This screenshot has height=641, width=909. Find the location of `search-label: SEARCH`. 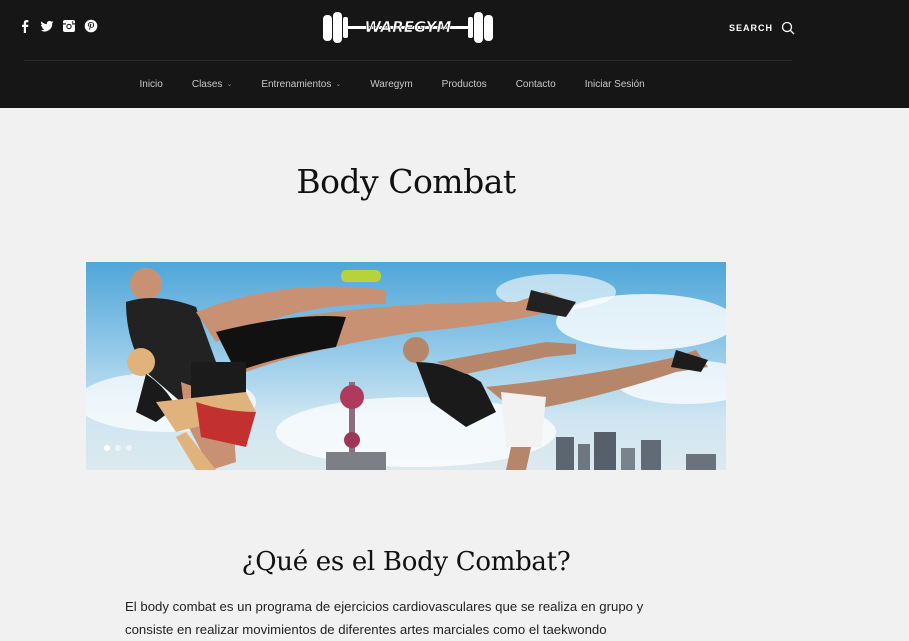

search-label: SEARCH is located at coordinates (751, 28).